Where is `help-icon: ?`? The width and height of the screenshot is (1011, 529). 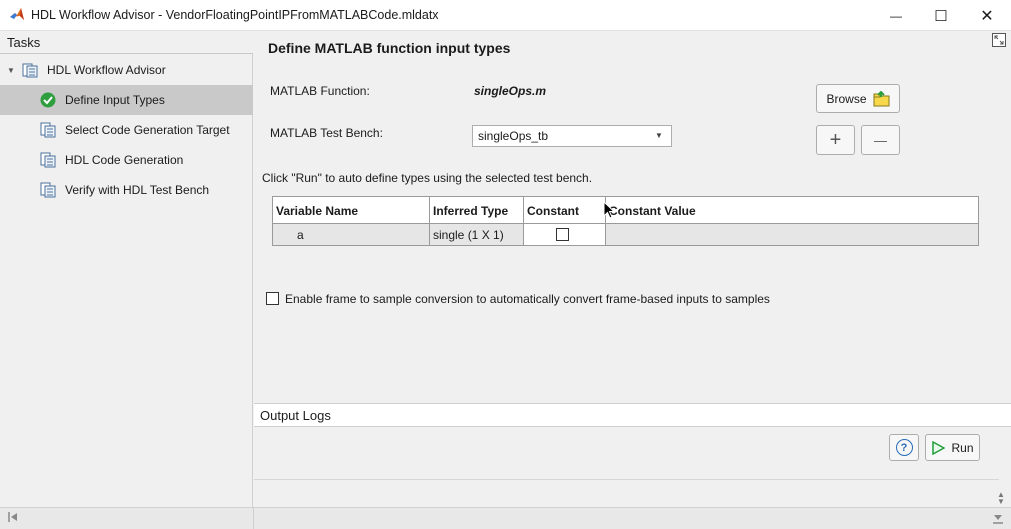
help-icon: ? is located at coordinates (904, 447).